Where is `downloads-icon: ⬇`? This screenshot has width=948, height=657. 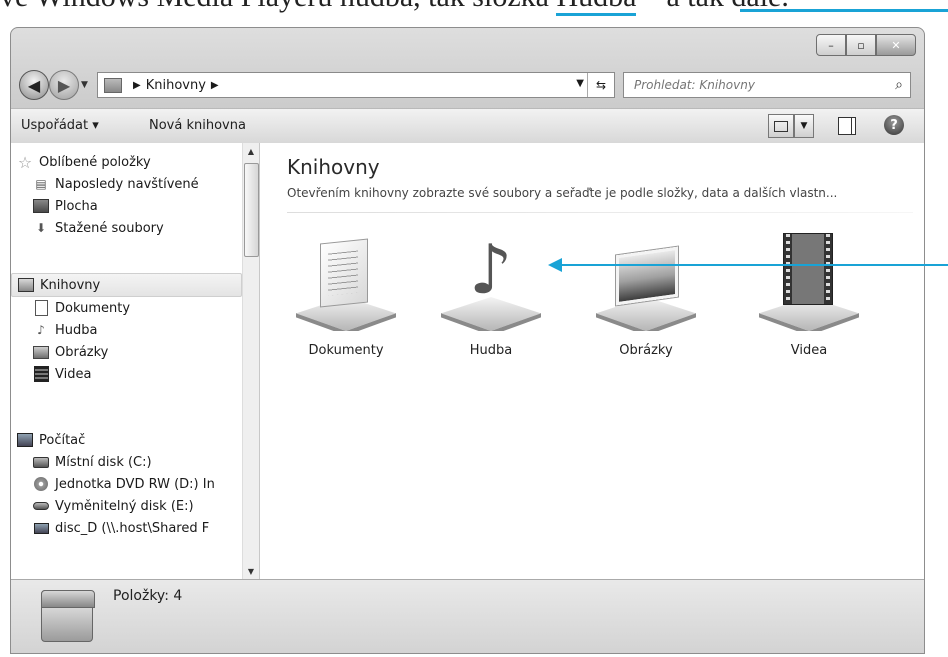 downloads-icon: ⬇ is located at coordinates (41, 228).